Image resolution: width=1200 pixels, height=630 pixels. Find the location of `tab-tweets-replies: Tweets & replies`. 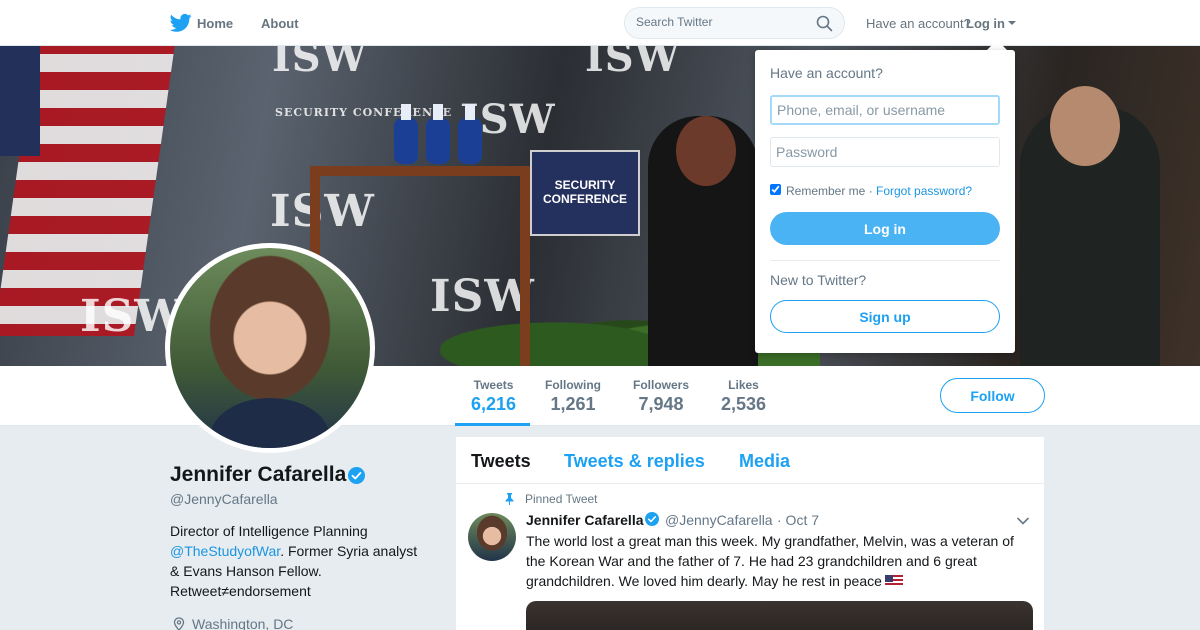

tab-tweets-replies: Tweets & replies is located at coordinates (634, 461).